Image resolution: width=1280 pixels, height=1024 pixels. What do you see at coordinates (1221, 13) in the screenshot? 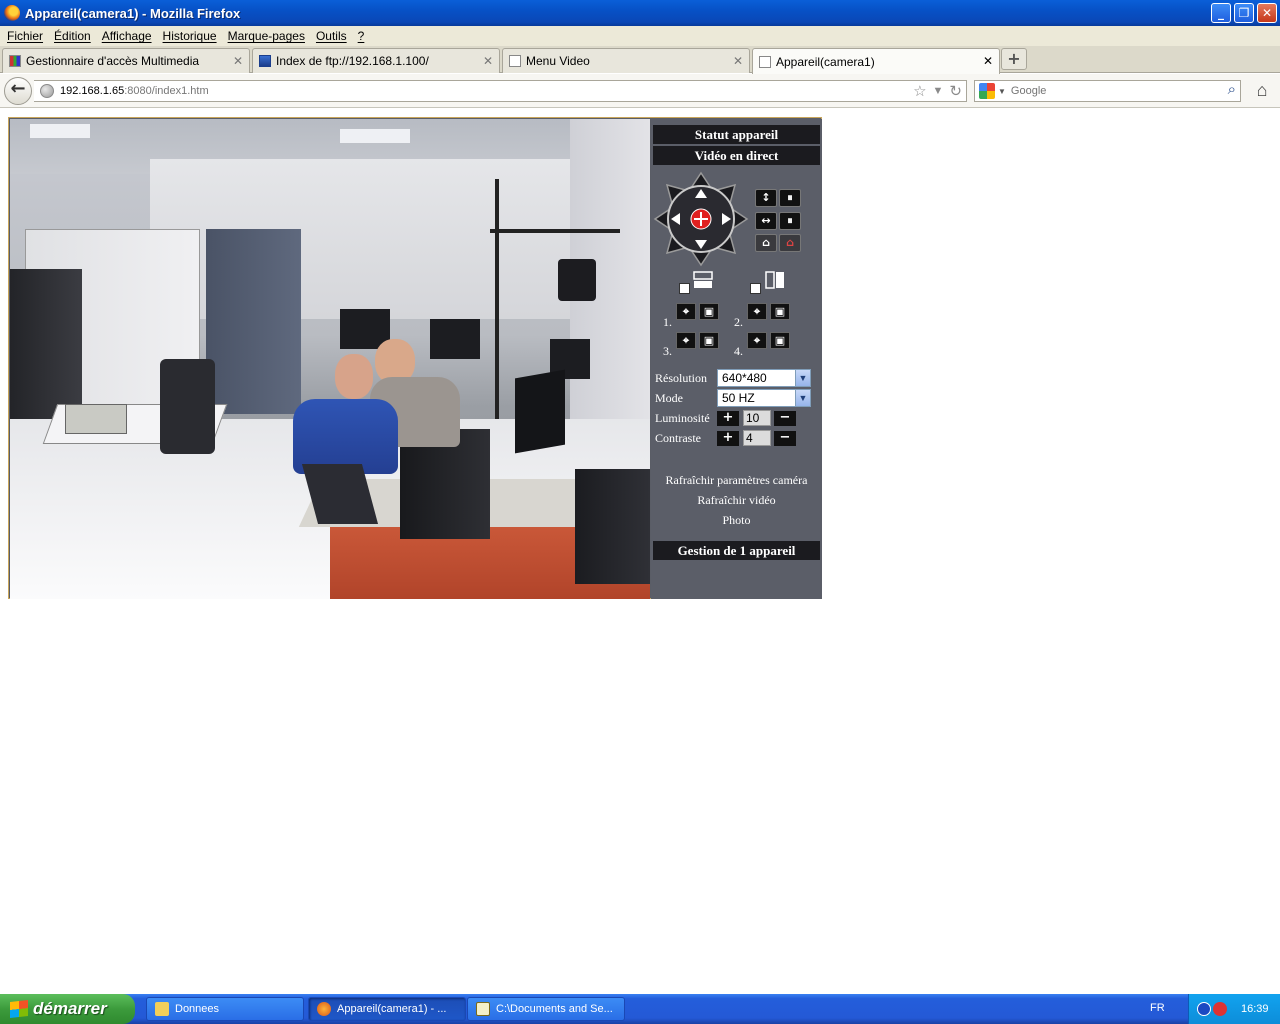
I see `minimize-button: _` at bounding box center [1221, 13].